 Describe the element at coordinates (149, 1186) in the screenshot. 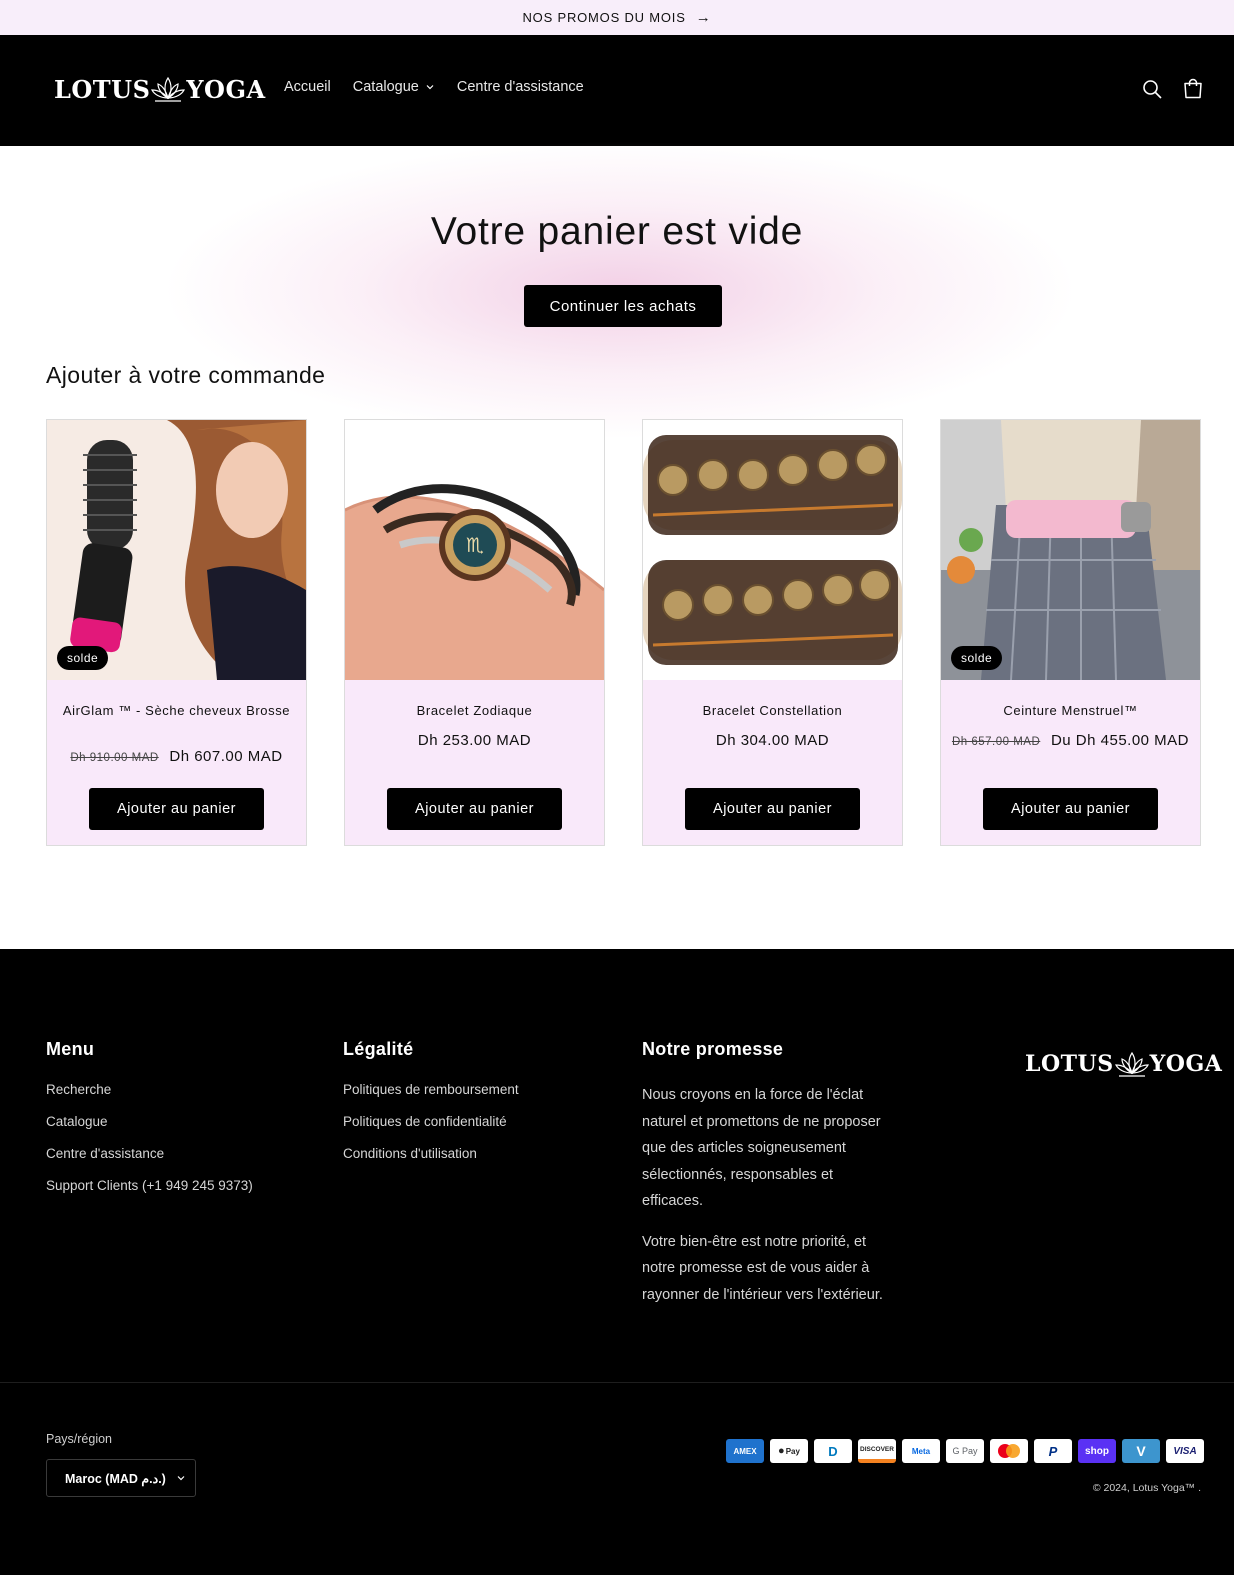

I see `footer-link-support: Support Clients (+1 949 245 9373)` at that location.